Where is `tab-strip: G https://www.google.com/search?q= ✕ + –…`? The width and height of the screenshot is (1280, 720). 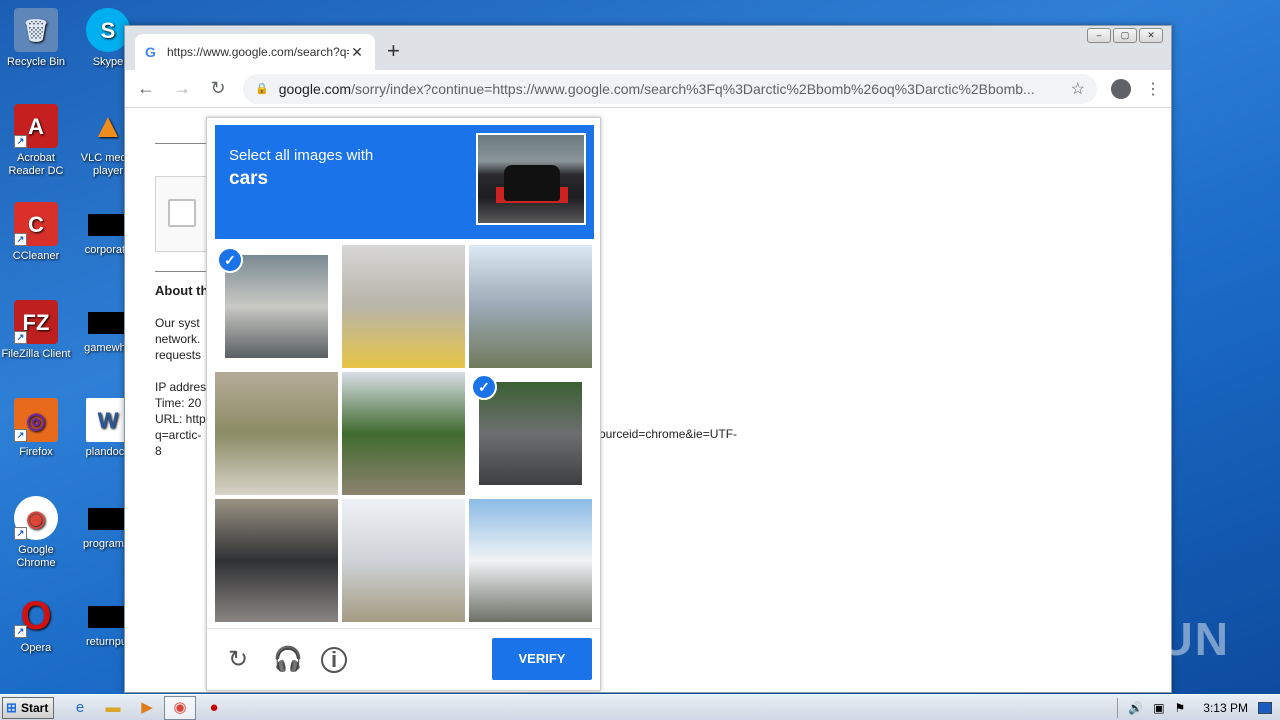
tab-strip: G https://www.google.com/search?q= ✕ + –… is located at coordinates (648, 48).